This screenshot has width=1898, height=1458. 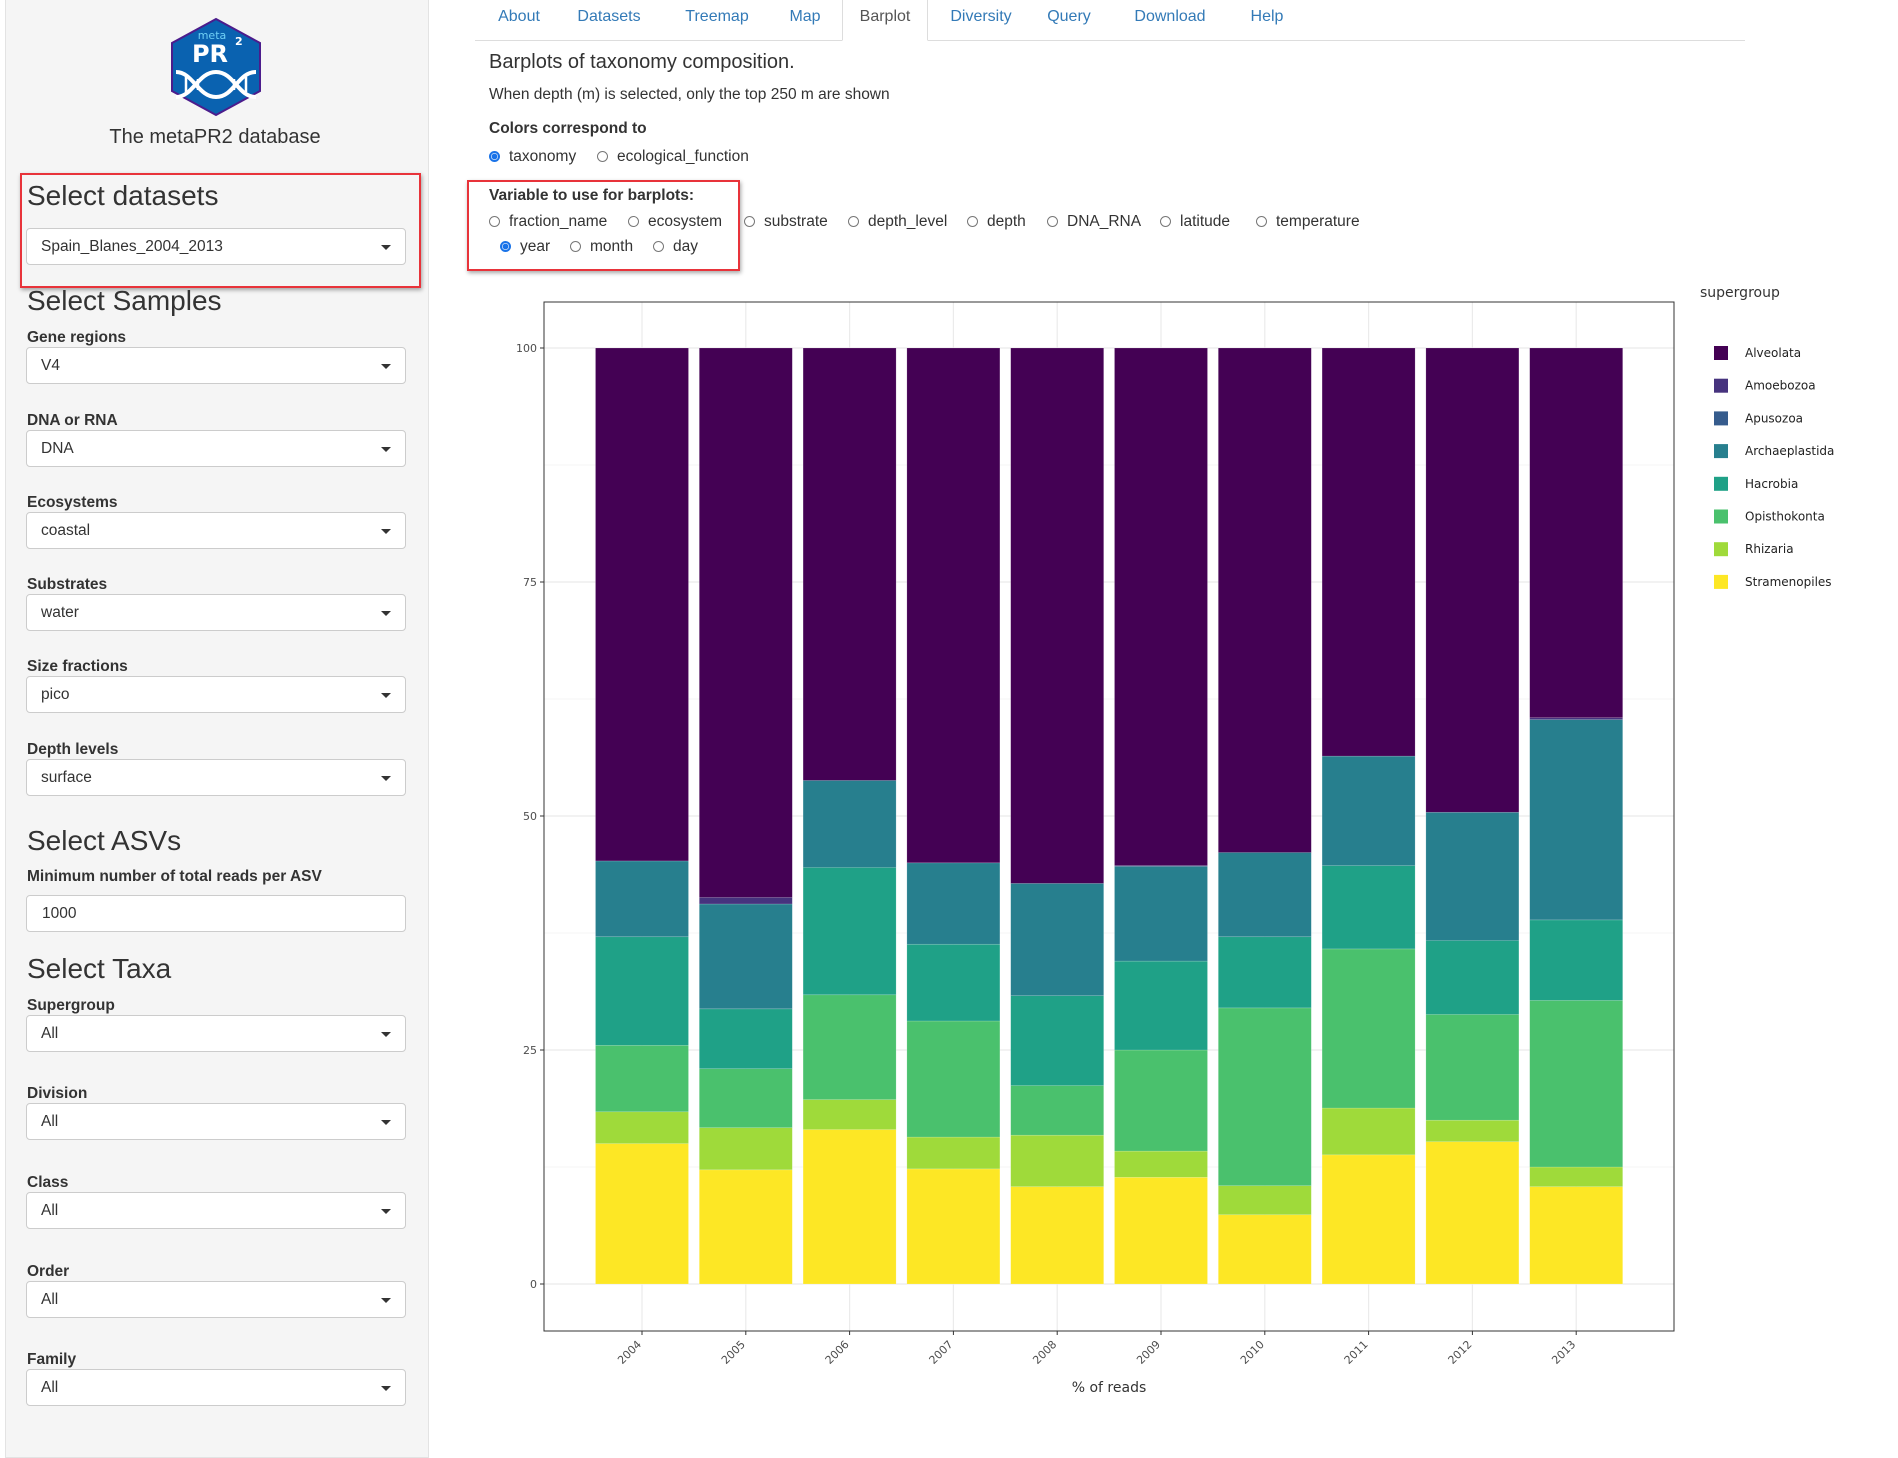 What do you see at coordinates (1161, 606) in the screenshot?
I see `bar-segment-alveolata-2009` at bounding box center [1161, 606].